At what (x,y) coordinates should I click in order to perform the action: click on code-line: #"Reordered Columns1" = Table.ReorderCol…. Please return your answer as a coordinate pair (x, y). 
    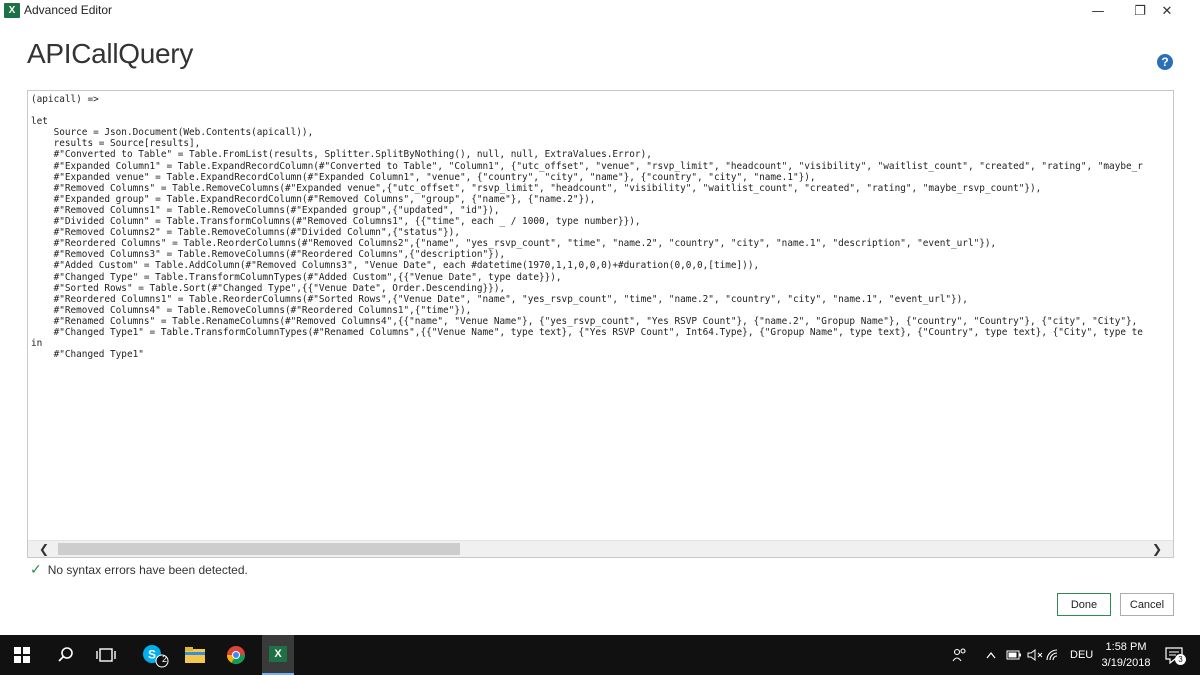
    Looking at the image, I should click on (600, 299).